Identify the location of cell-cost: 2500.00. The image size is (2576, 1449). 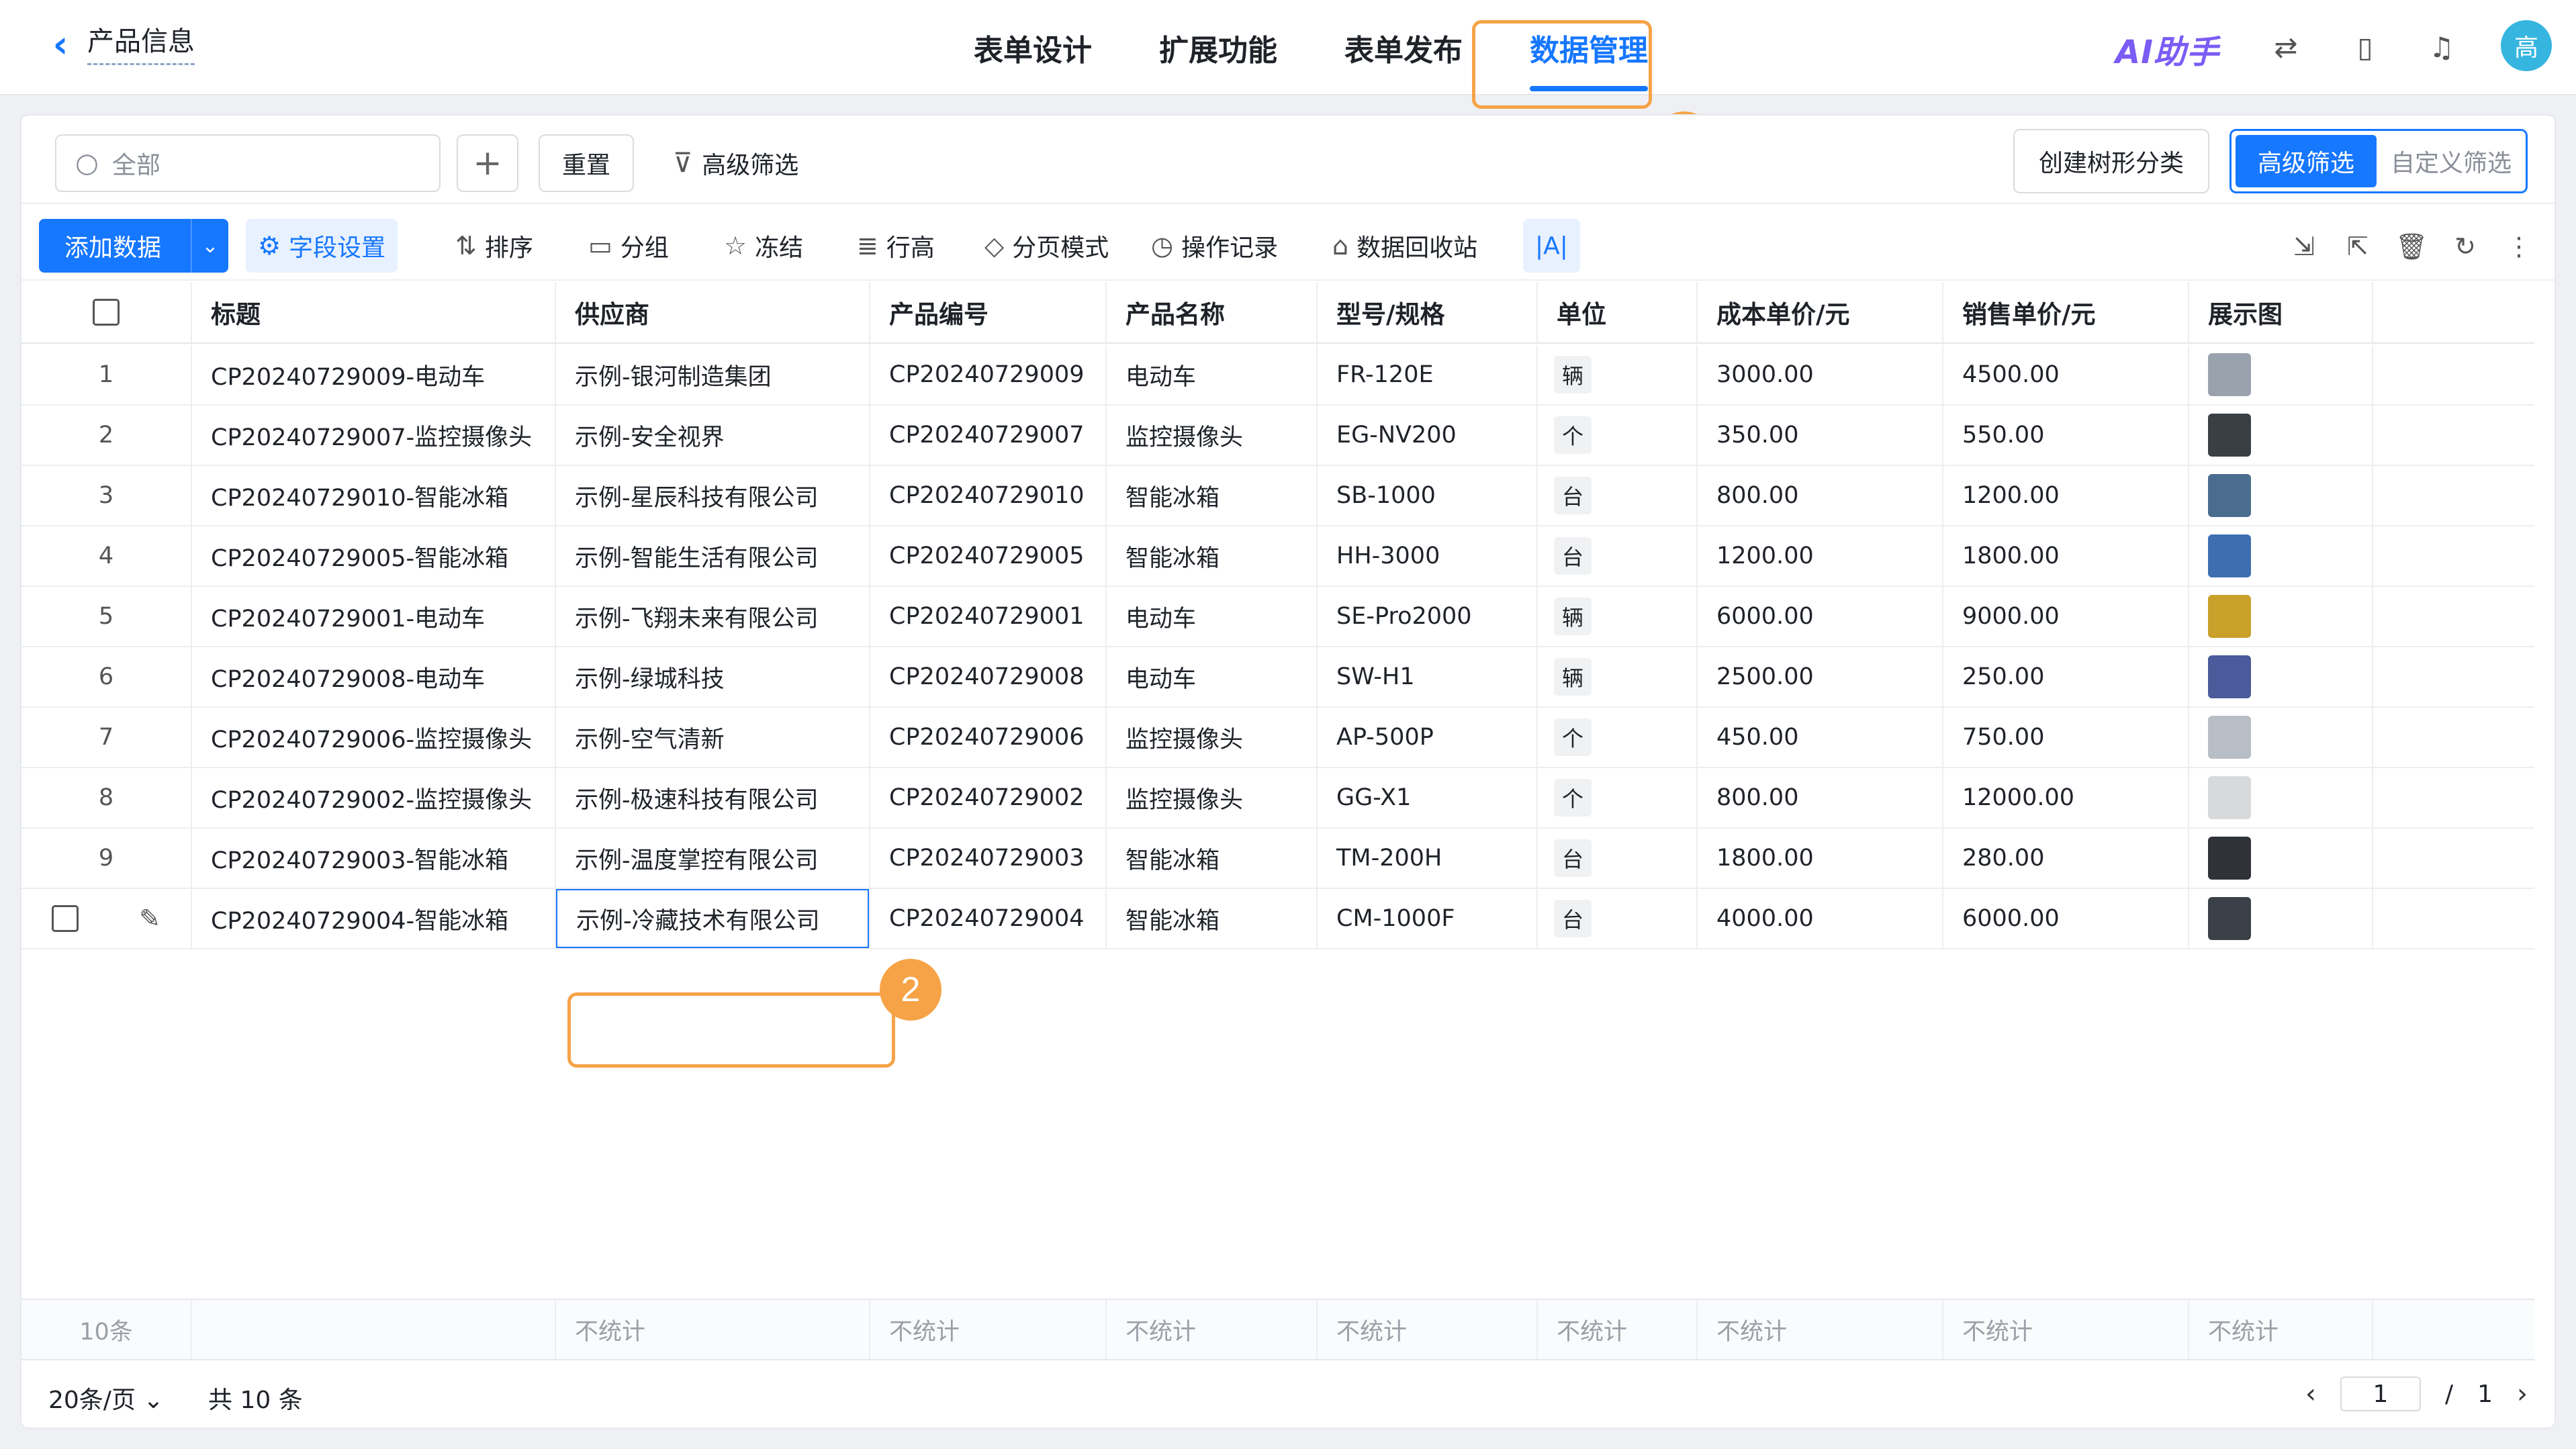
(1820, 676).